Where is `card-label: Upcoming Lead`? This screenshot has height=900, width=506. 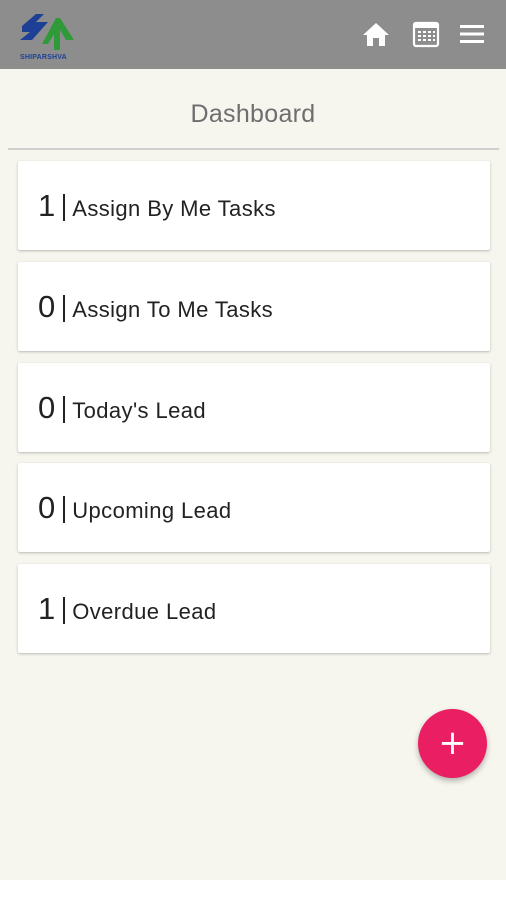 card-label: Upcoming Lead is located at coordinates (152, 510).